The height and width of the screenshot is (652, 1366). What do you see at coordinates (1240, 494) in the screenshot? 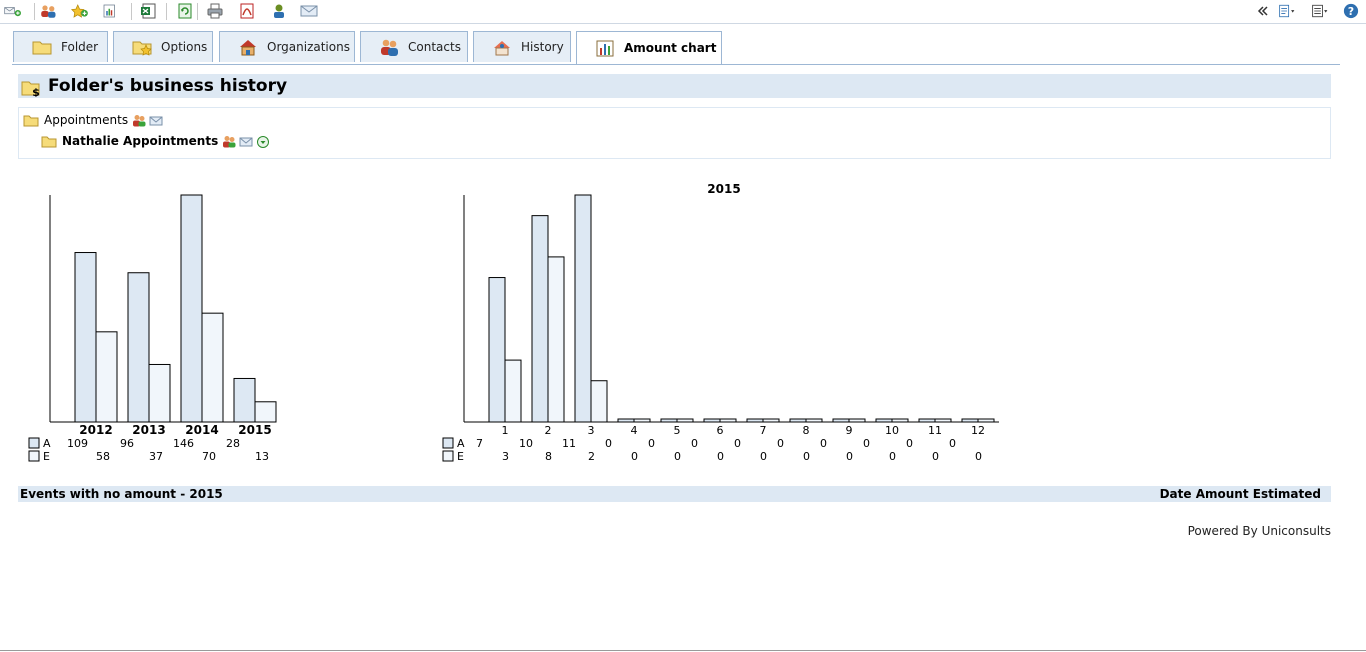
I see `column-headers: Date Amount Estimated` at bounding box center [1240, 494].